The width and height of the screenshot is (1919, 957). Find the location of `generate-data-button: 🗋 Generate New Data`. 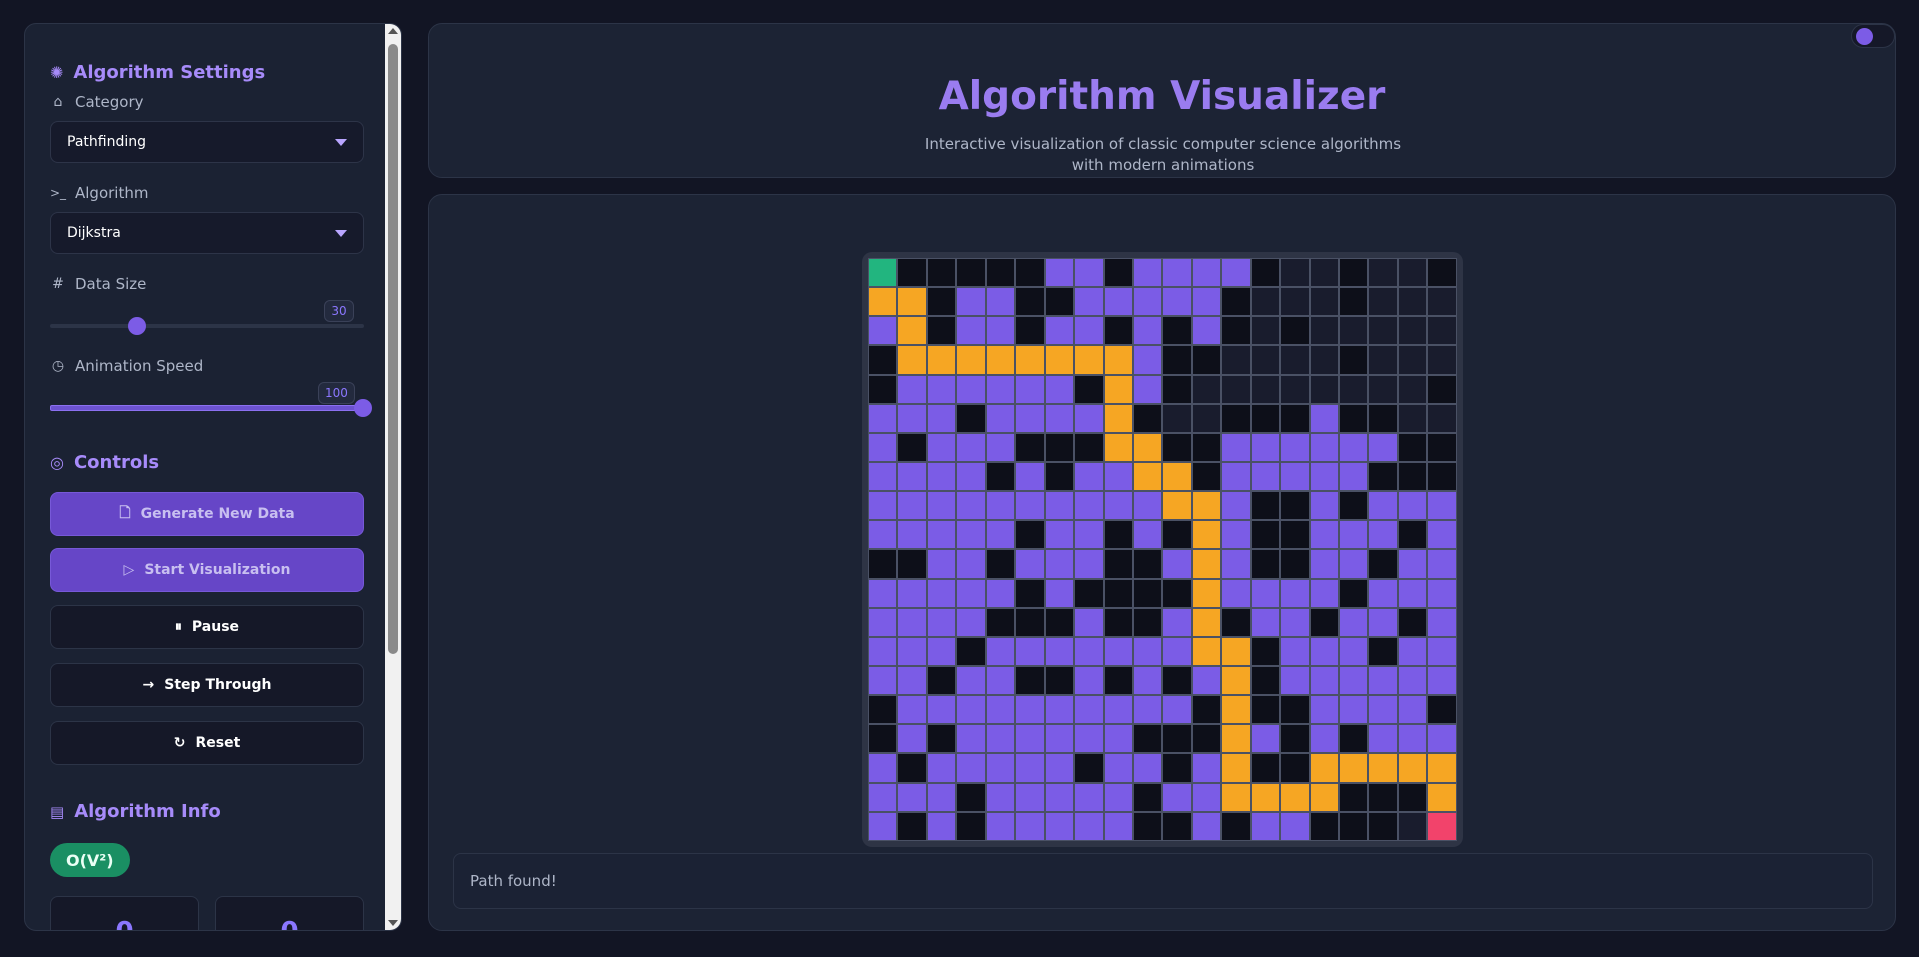

generate-data-button: 🗋 Generate New Data is located at coordinates (207, 514).